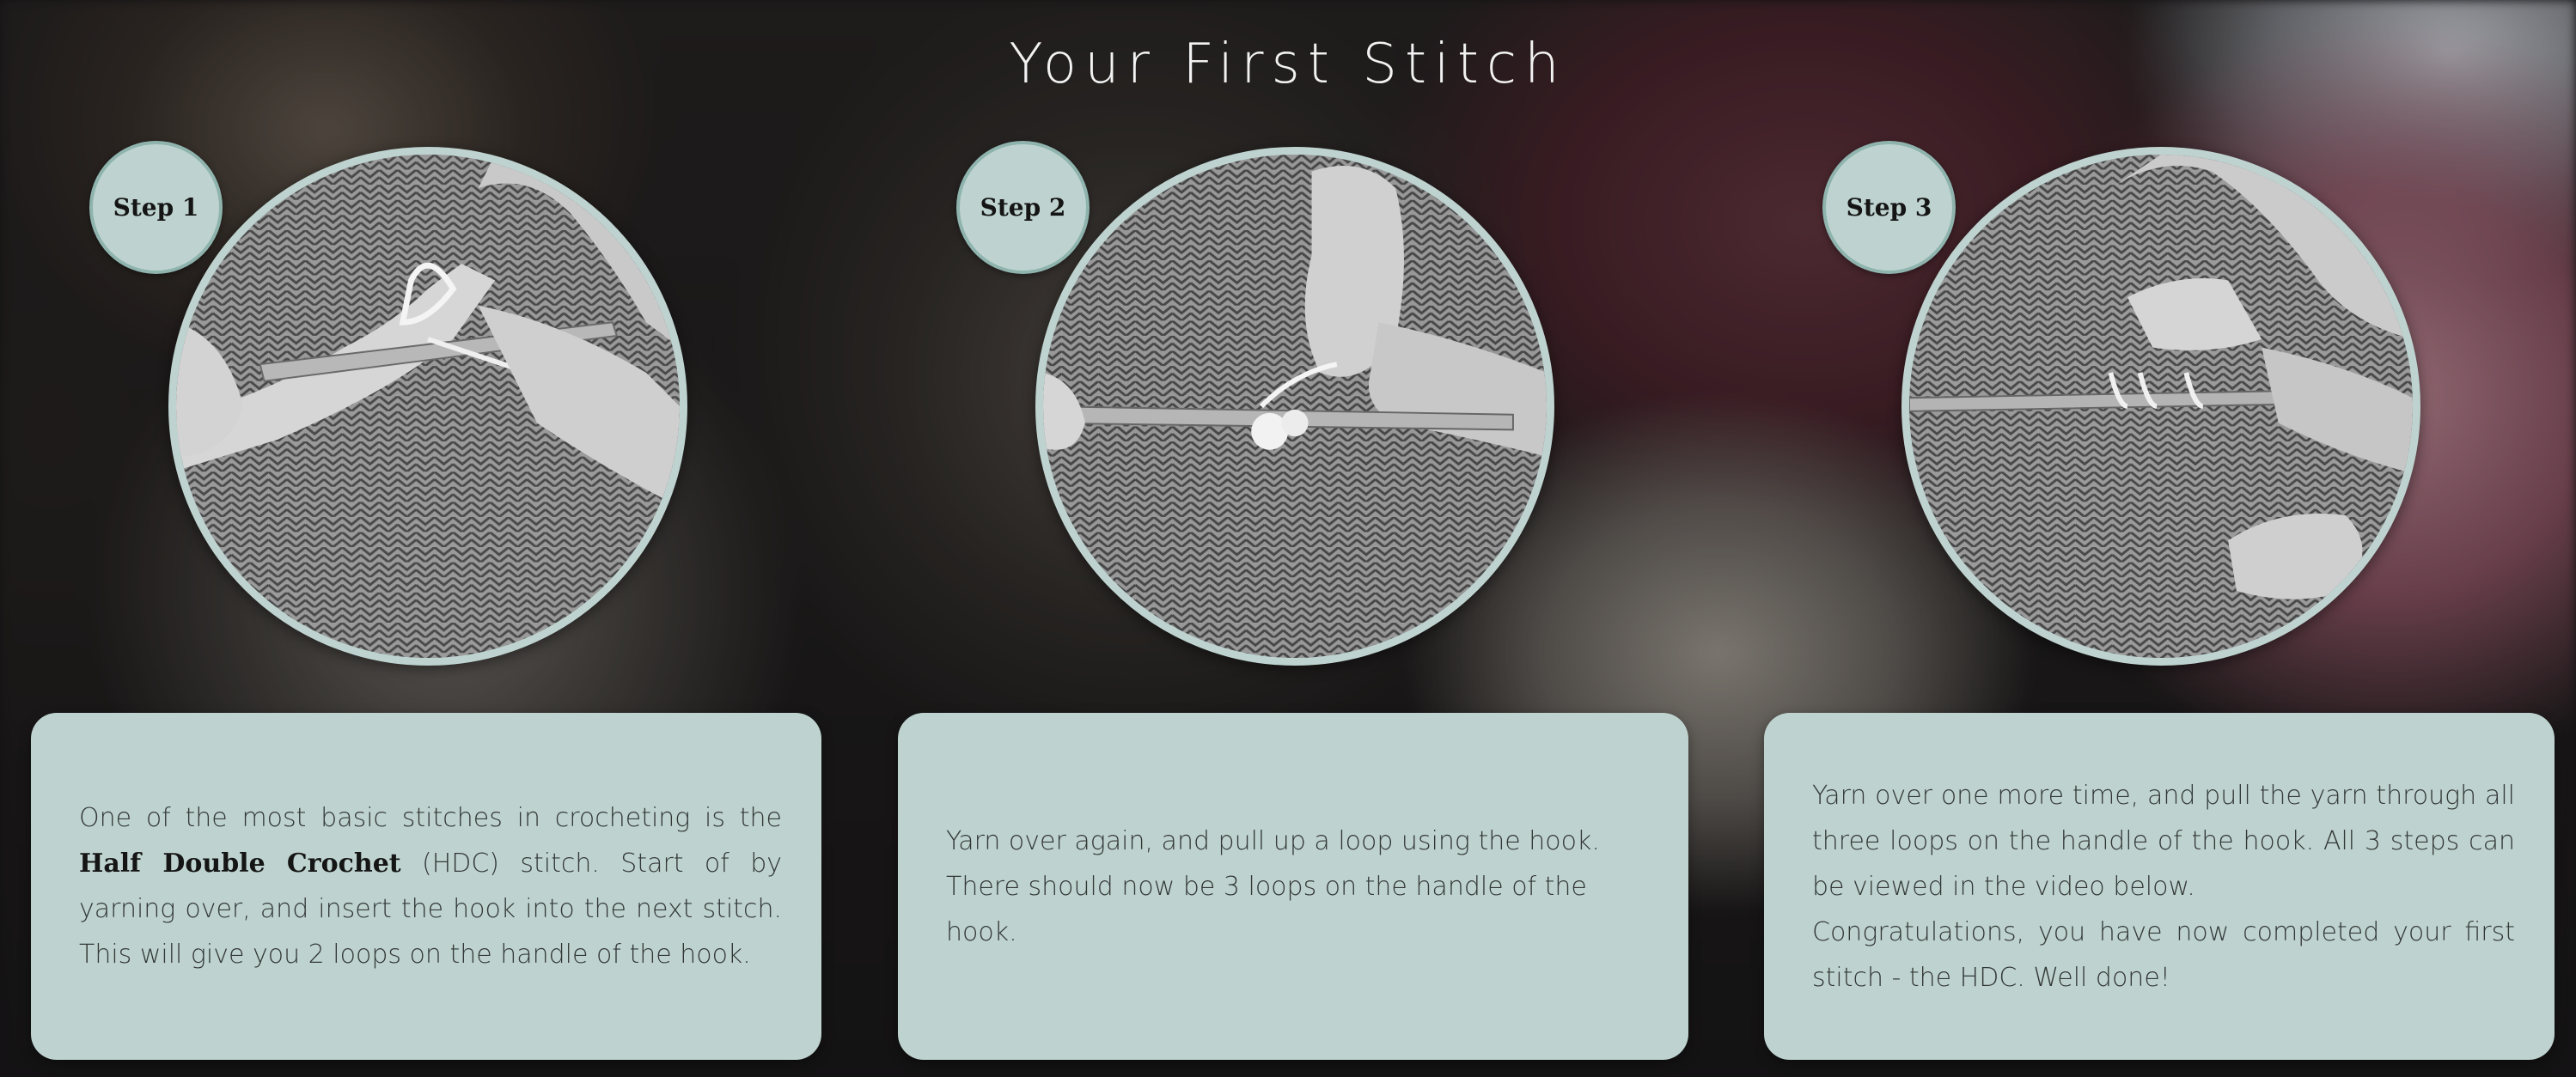 This screenshot has width=2576, height=1077. I want to click on stitch-name-bold: Half Double Crochet, so click(240, 864).